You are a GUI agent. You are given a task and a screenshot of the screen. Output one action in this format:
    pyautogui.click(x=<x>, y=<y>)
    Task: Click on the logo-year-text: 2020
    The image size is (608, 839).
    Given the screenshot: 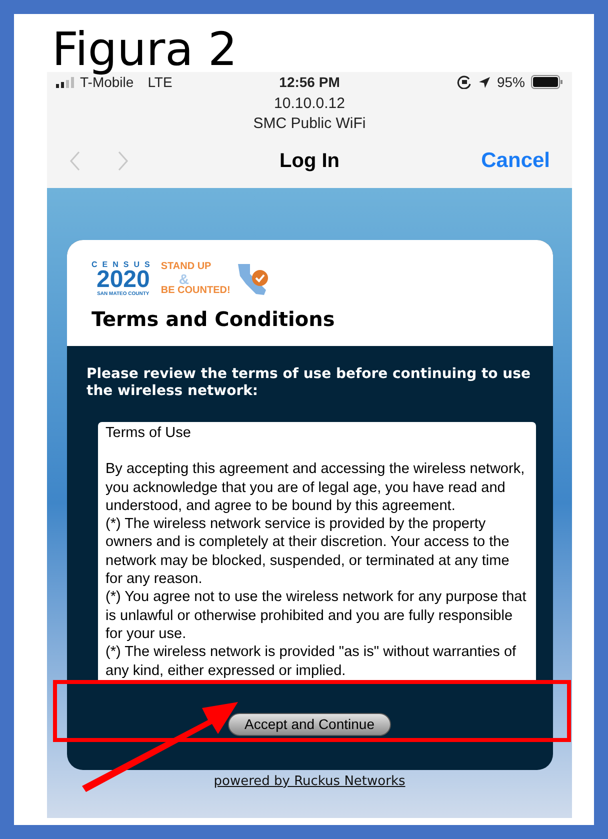 What is the action you would take?
    pyautogui.click(x=123, y=280)
    